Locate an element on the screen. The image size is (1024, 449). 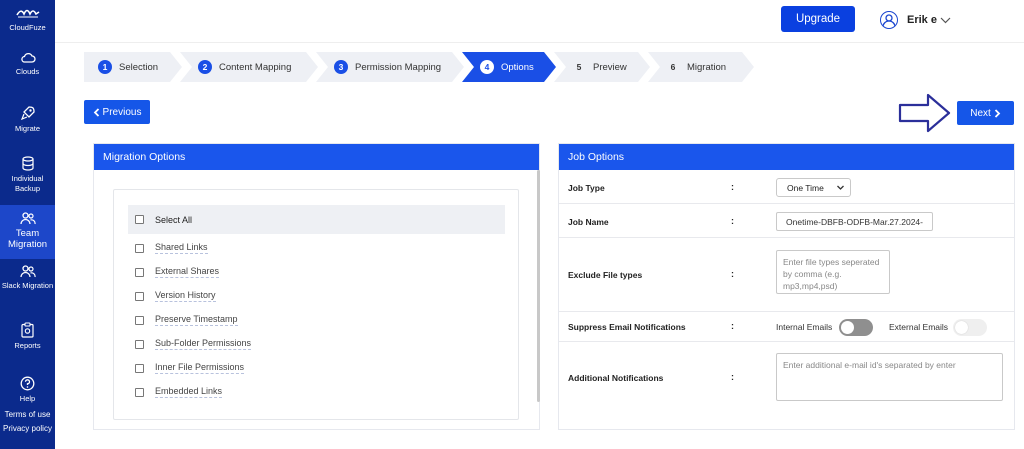
option-label: External Shares is located at coordinates (187, 272).